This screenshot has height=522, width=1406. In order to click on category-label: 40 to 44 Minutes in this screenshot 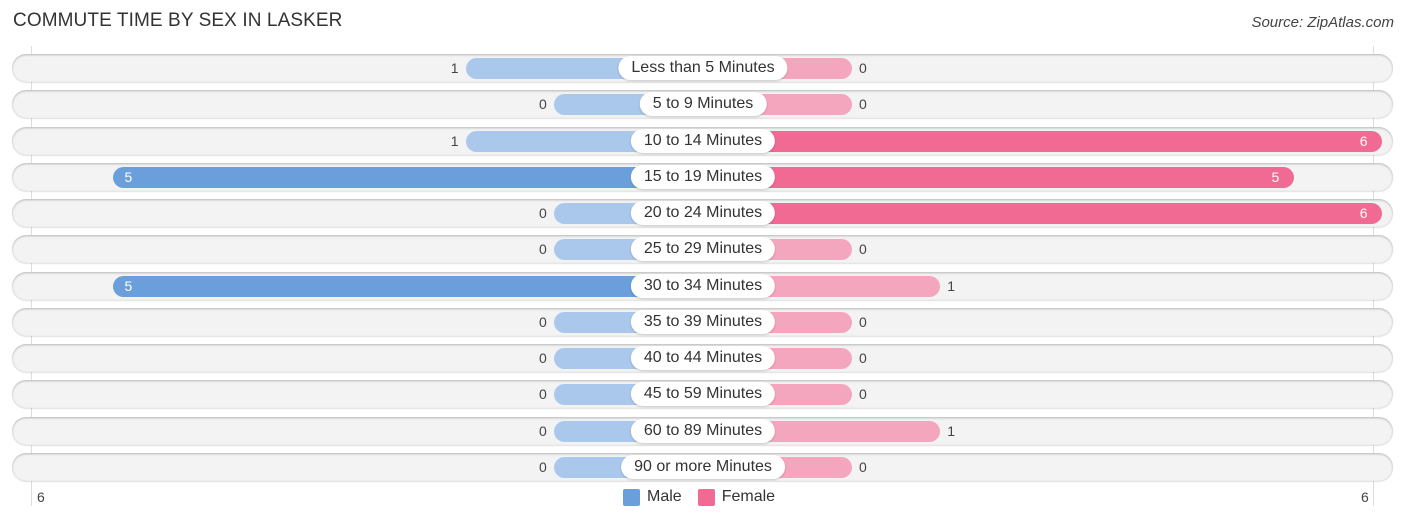, I will do `click(703, 358)`.